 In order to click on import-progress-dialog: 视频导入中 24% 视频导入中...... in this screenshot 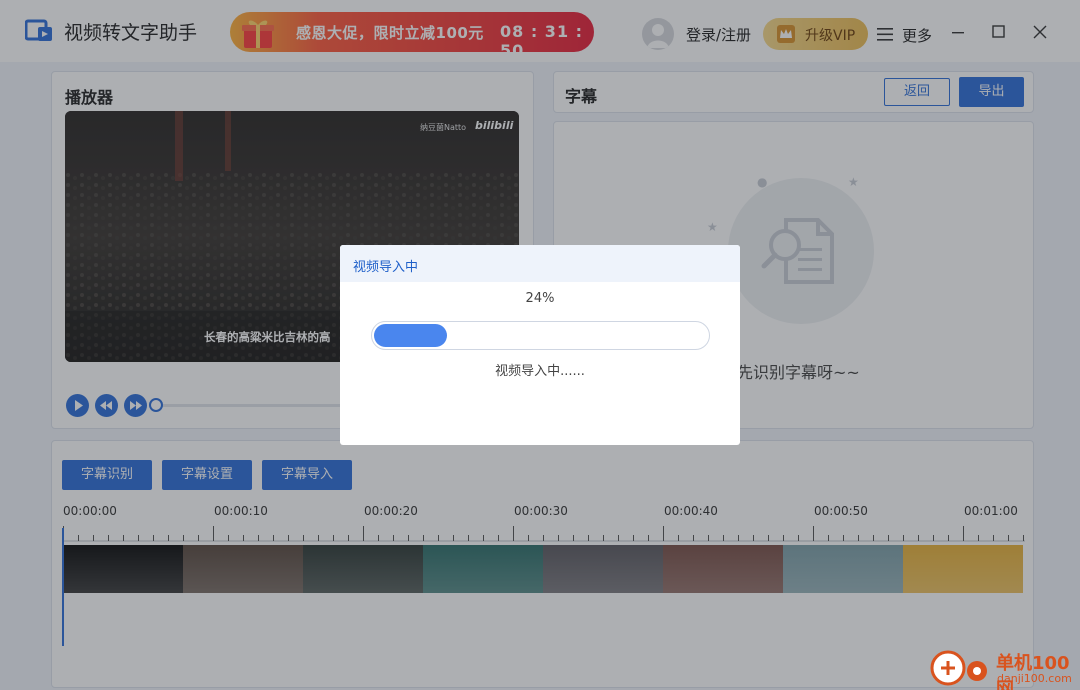, I will do `click(540, 345)`.